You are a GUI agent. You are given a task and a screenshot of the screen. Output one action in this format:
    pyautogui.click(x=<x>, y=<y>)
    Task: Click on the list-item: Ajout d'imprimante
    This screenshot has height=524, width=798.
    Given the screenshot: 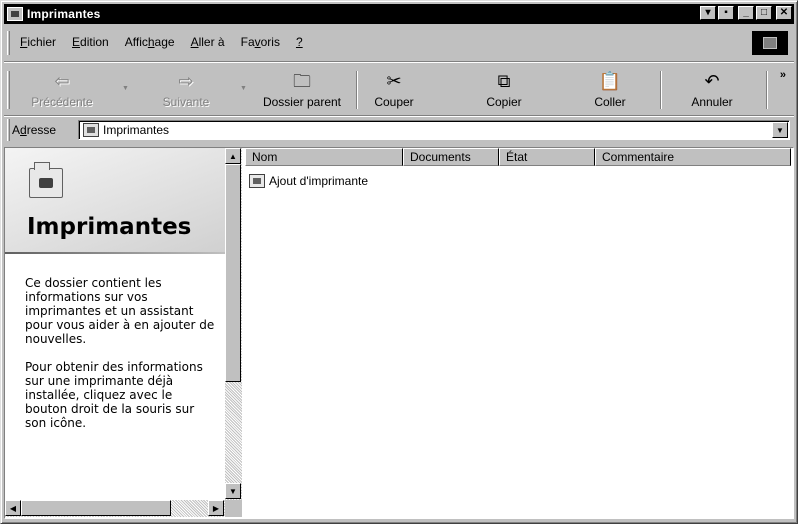 What is the action you would take?
    pyautogui.click(x=308, y=181)
    